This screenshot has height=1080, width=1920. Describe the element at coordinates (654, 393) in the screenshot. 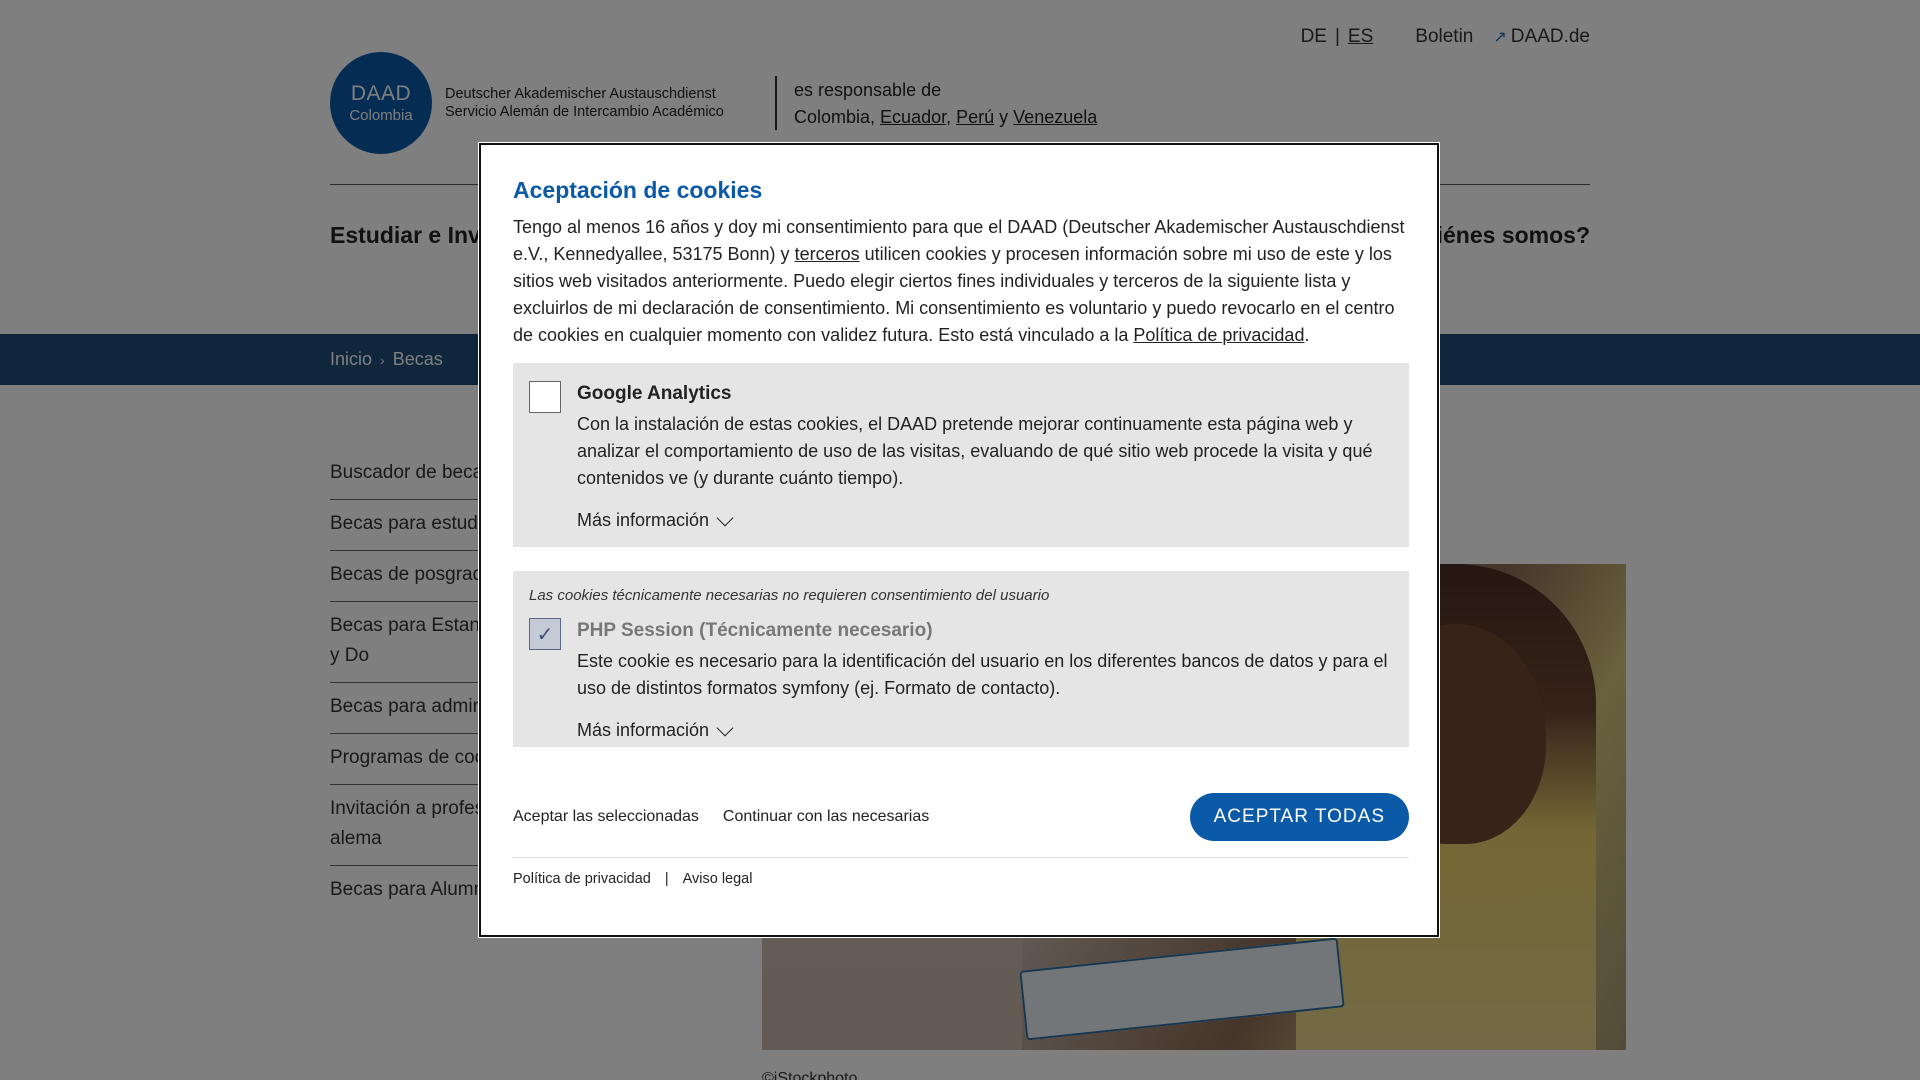

I see `google-analytics-title: Google Analytics` at that location.